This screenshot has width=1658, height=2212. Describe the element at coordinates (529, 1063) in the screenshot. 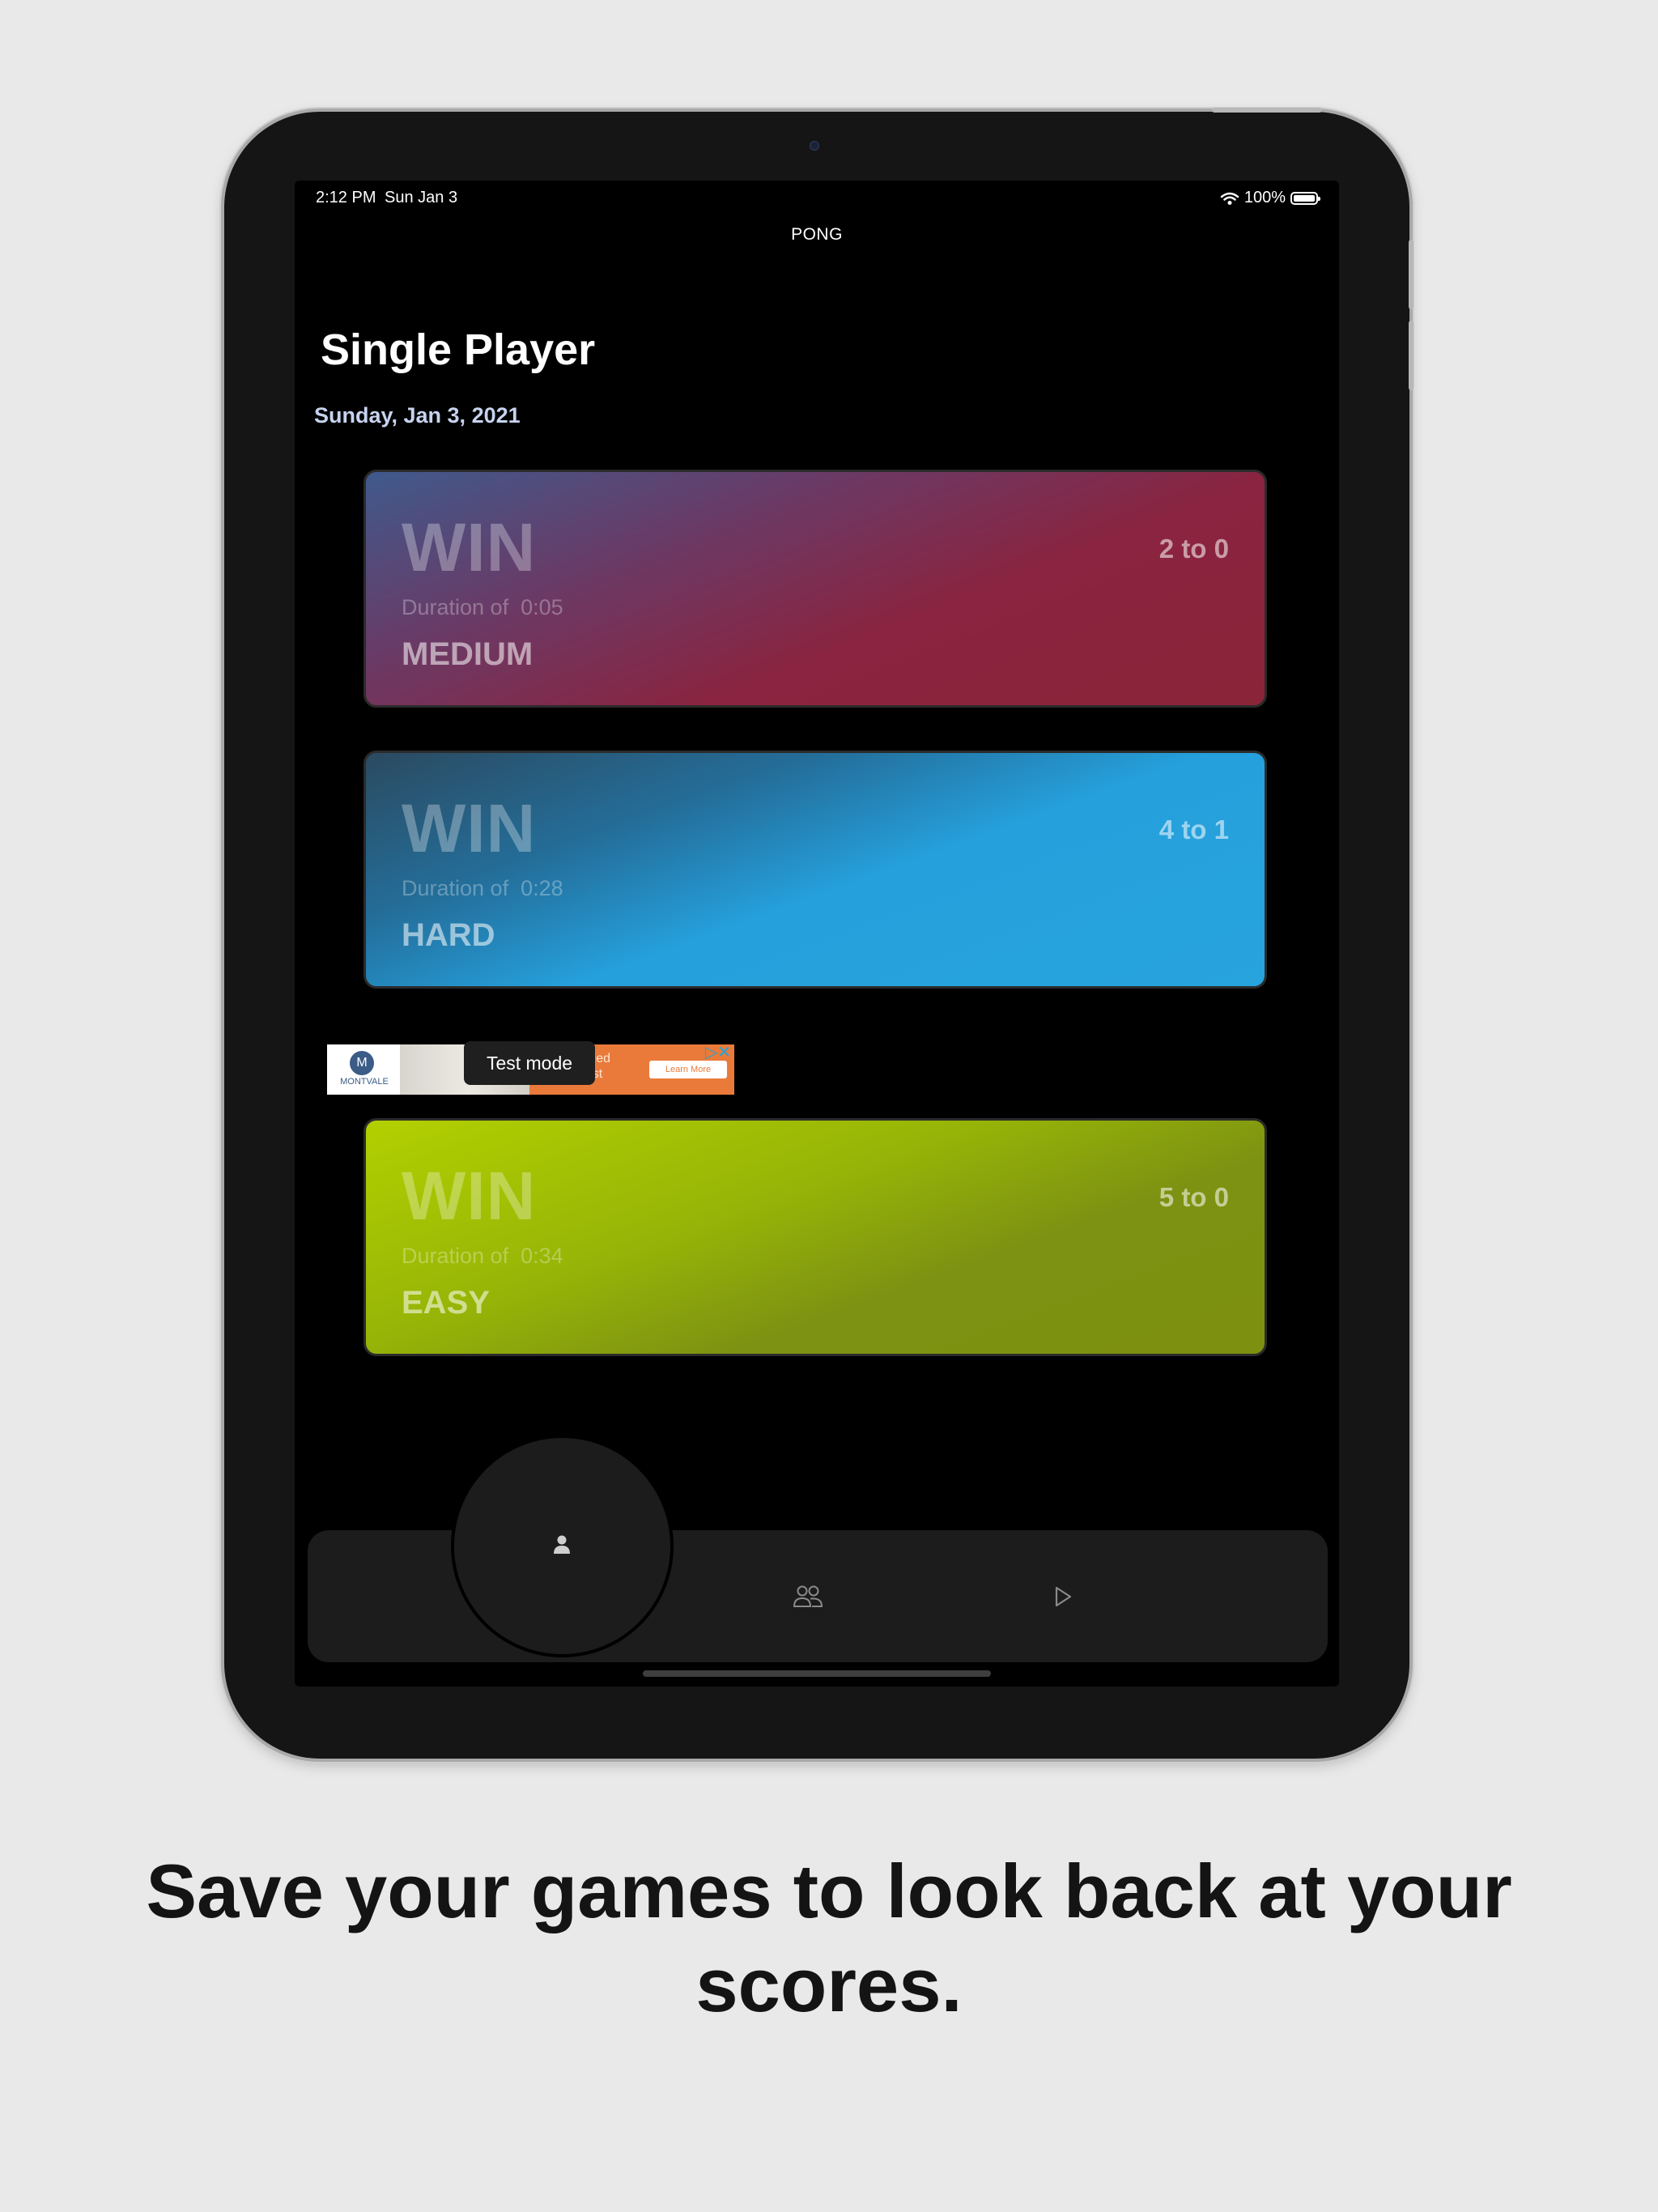

I see `test-mode-badge: Test mode` at that location.